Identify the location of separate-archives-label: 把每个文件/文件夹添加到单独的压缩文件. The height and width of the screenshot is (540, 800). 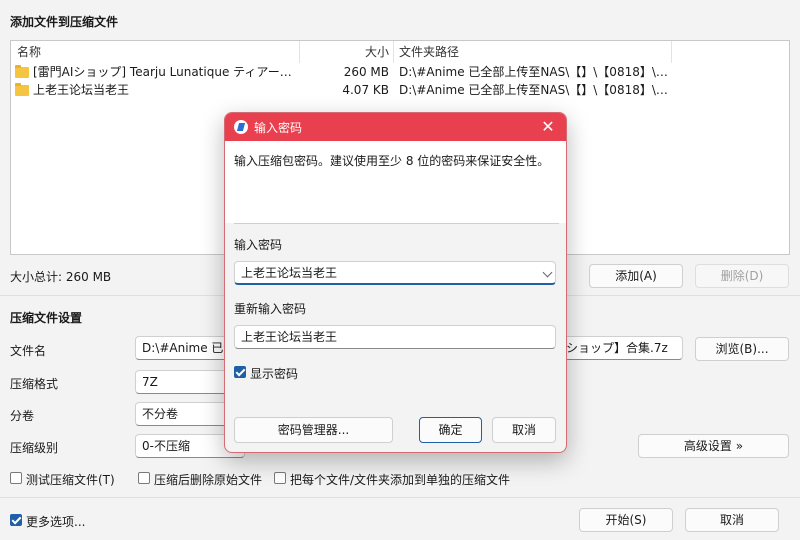
(400, 479).